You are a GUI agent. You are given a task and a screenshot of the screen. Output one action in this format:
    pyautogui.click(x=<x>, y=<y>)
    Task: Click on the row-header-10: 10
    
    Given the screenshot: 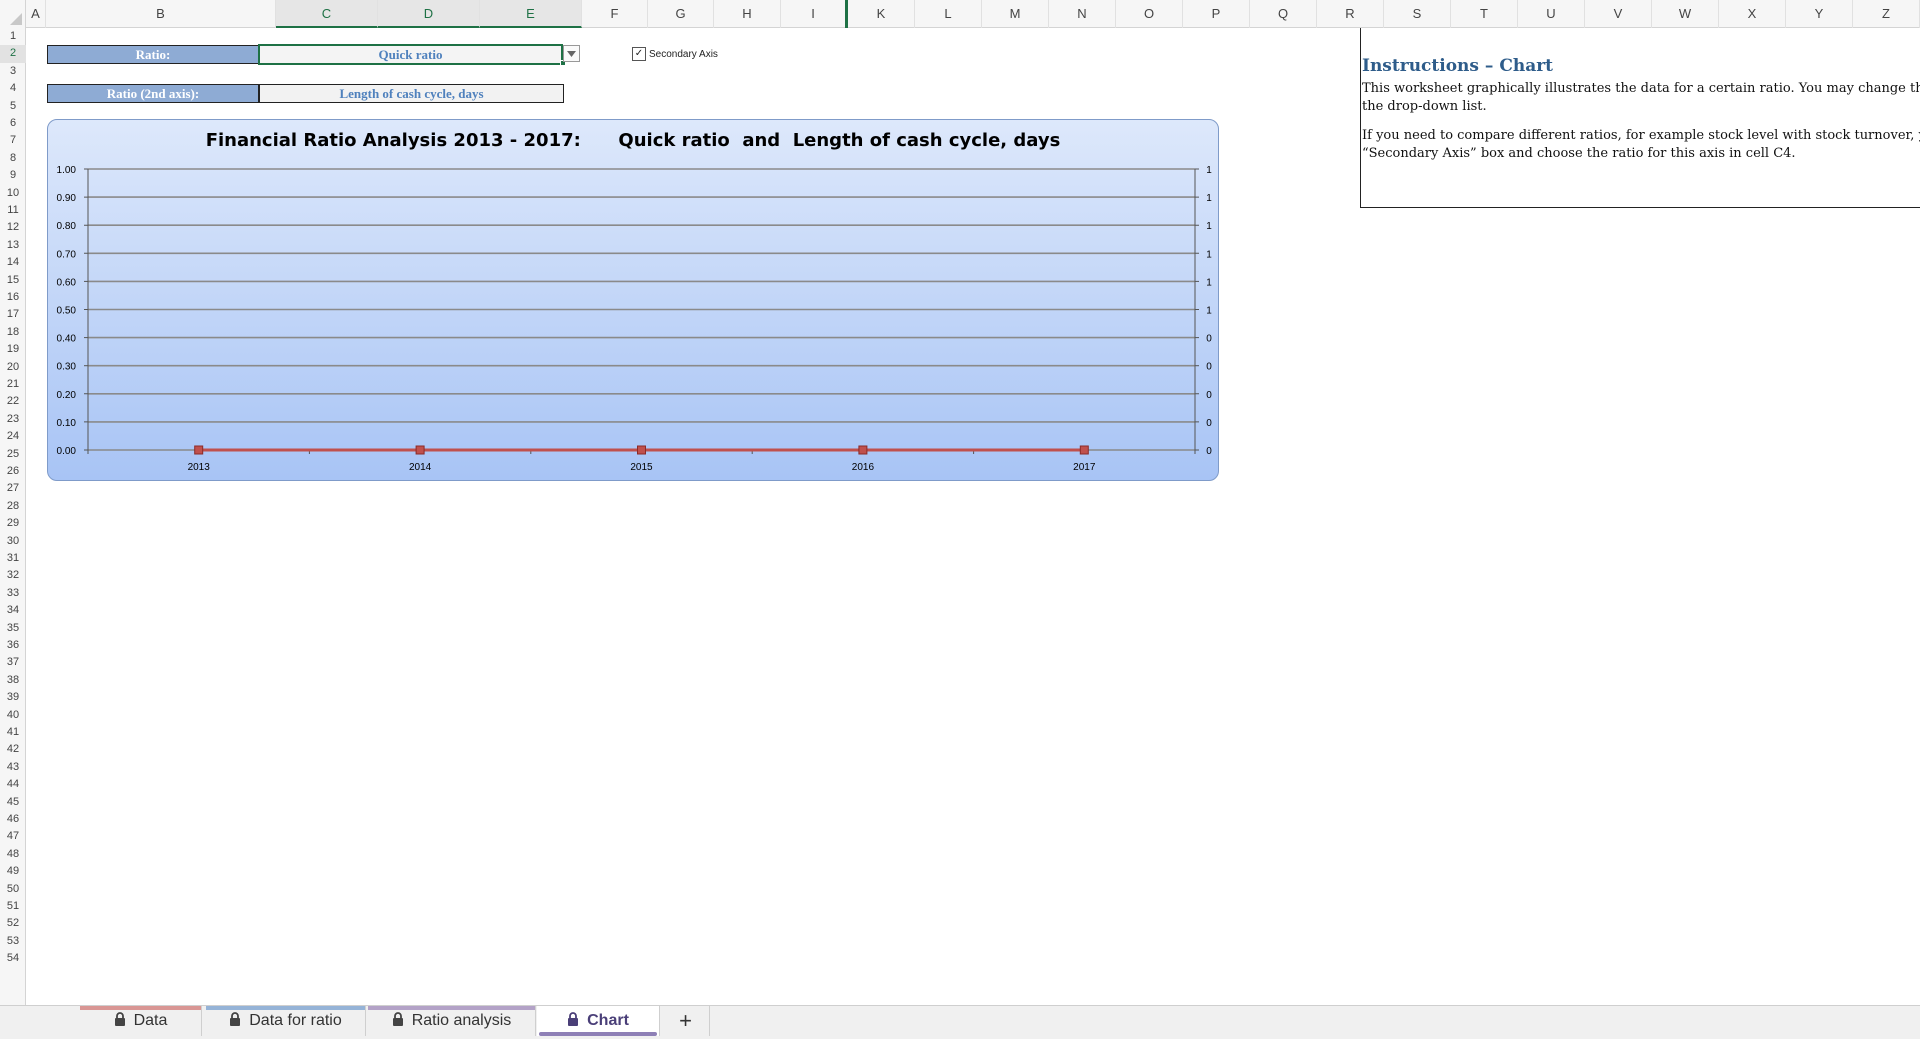 What is the action you would take?
    pyautogui.click(x=13, y=193)
    